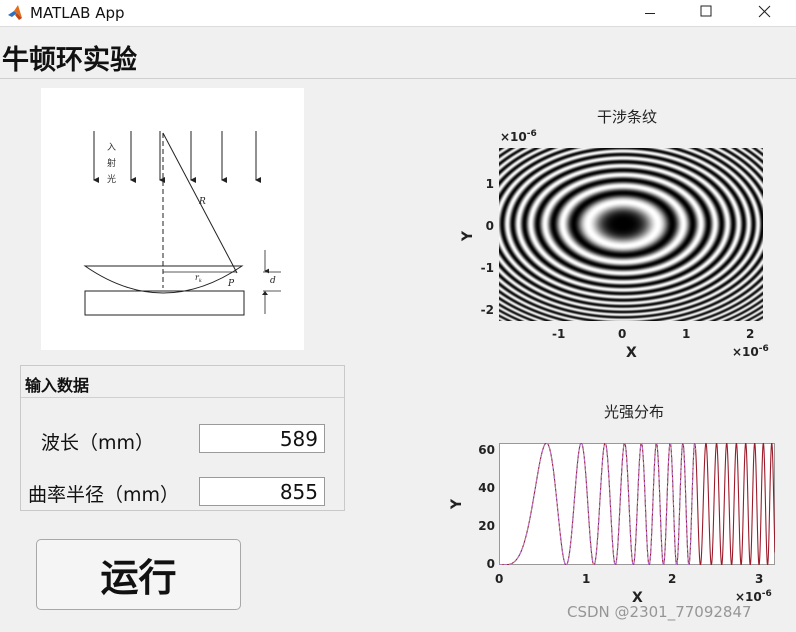 The image size is (796, 632). Describe the element at coordinates (489, 184) in the screenshot. I see `interference-y-tick: 1` at that location.